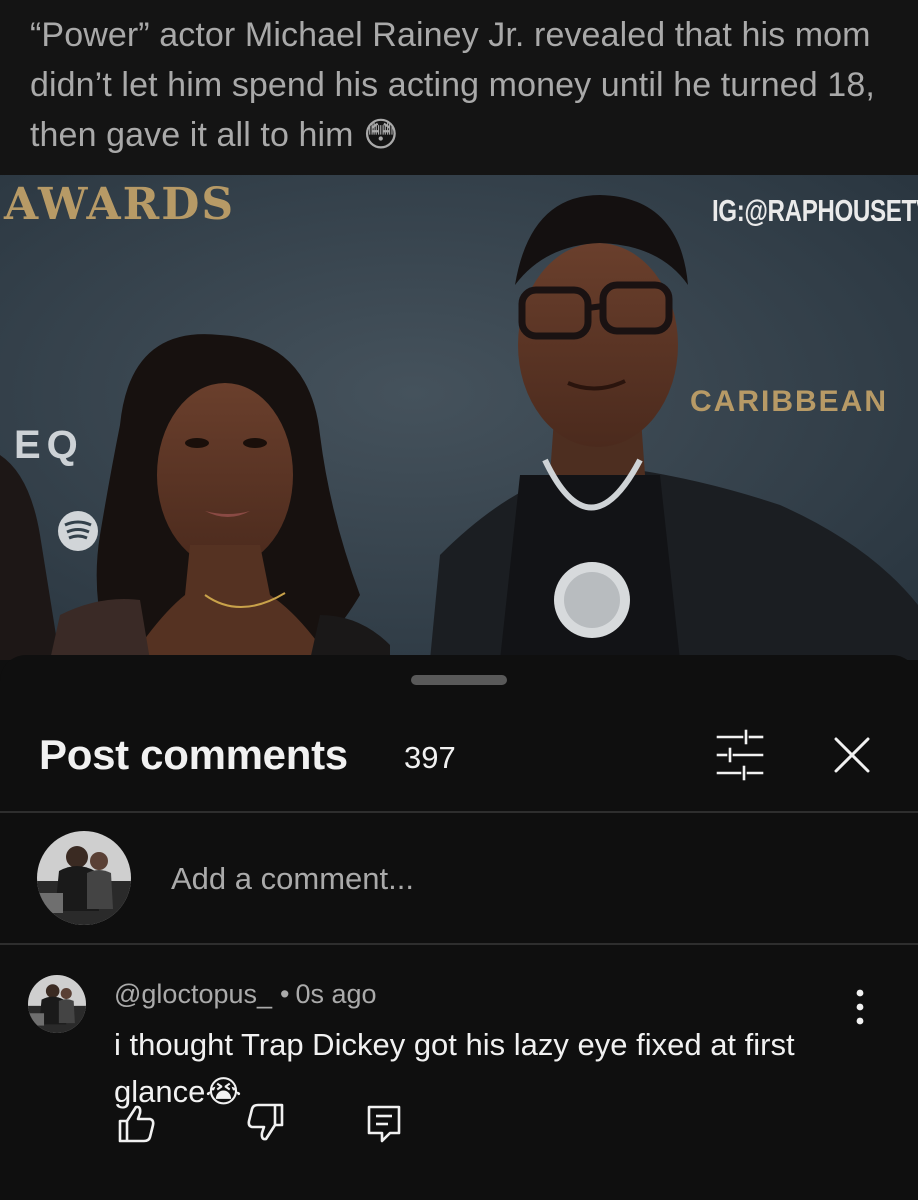 The width and height of the screenshot is (918, 1200). I want to click on add-comment-row, so click(459, 878).